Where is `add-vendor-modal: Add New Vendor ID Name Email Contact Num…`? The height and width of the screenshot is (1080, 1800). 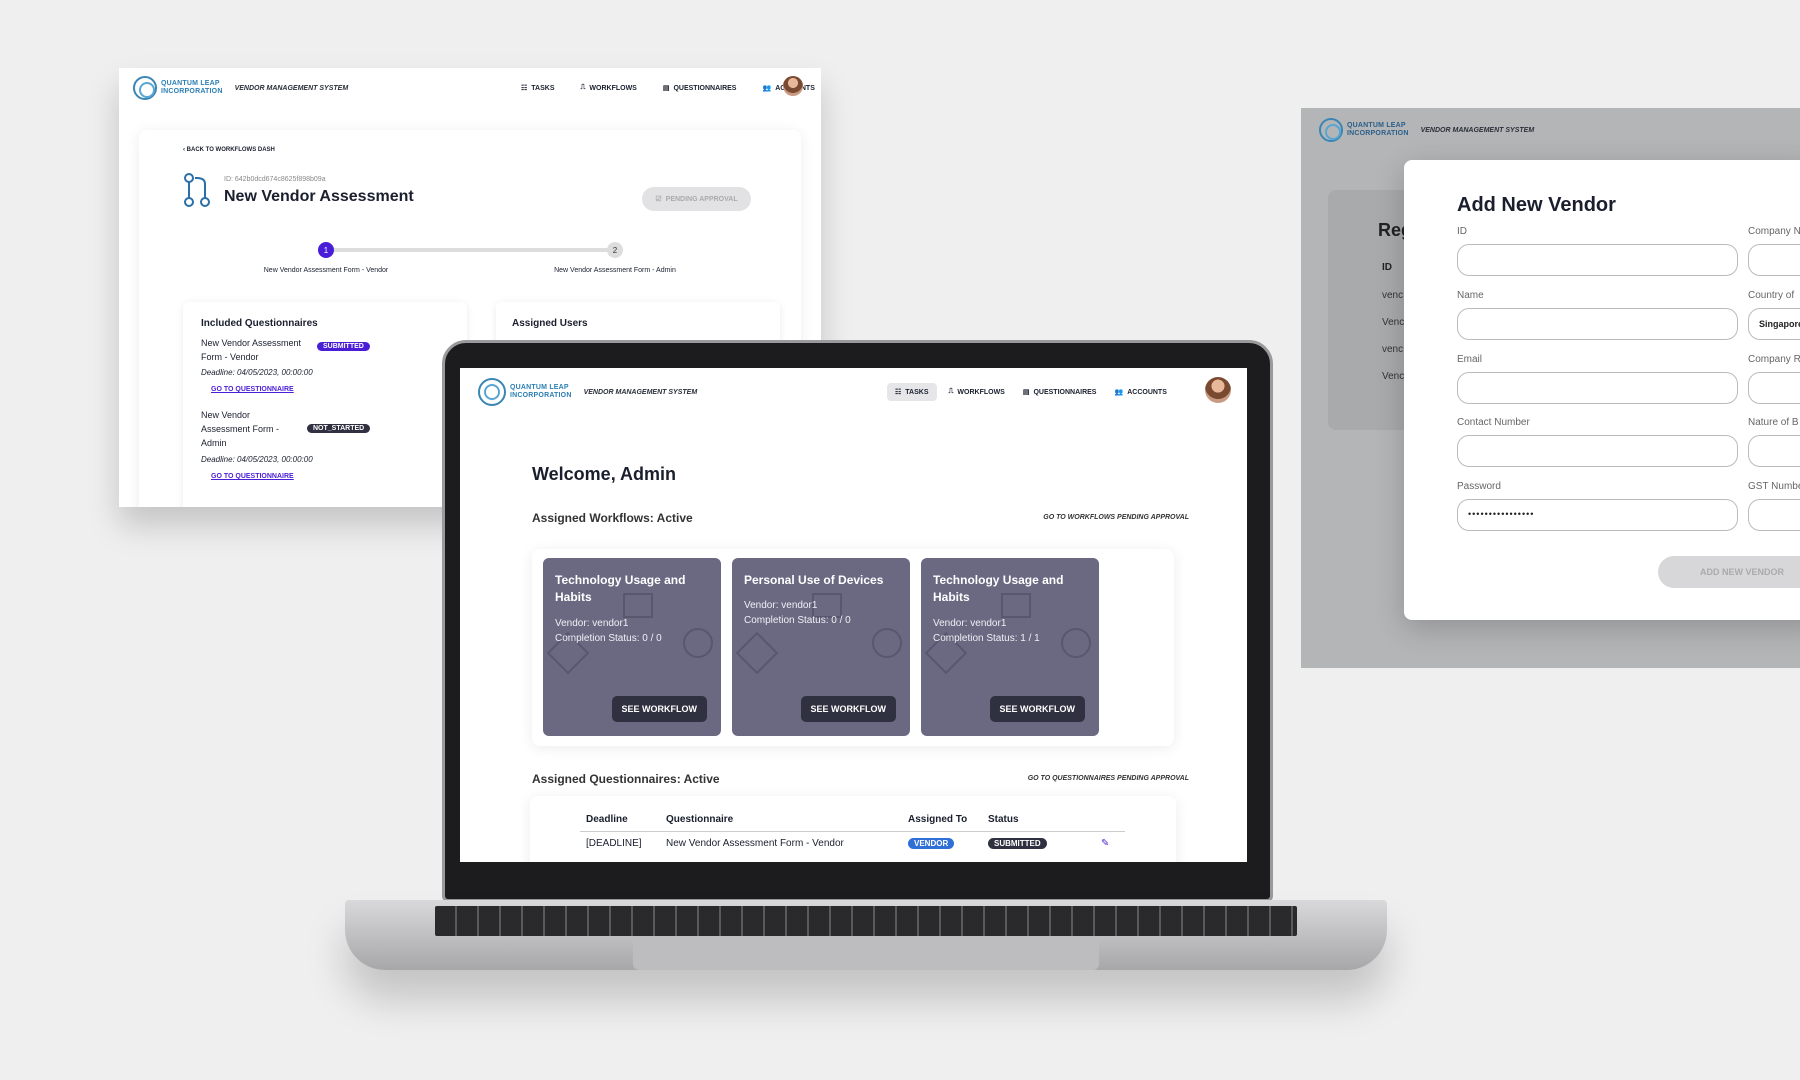 add-vendor-modal: Add New Vendor ID Name Email Contact Num… is located at coordinates (1602, 390).